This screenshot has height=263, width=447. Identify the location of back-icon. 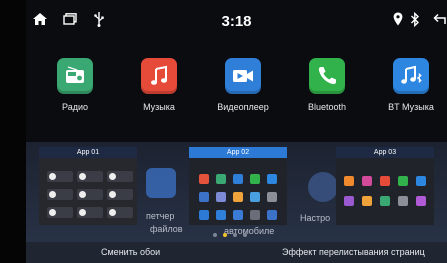
(440, 19).